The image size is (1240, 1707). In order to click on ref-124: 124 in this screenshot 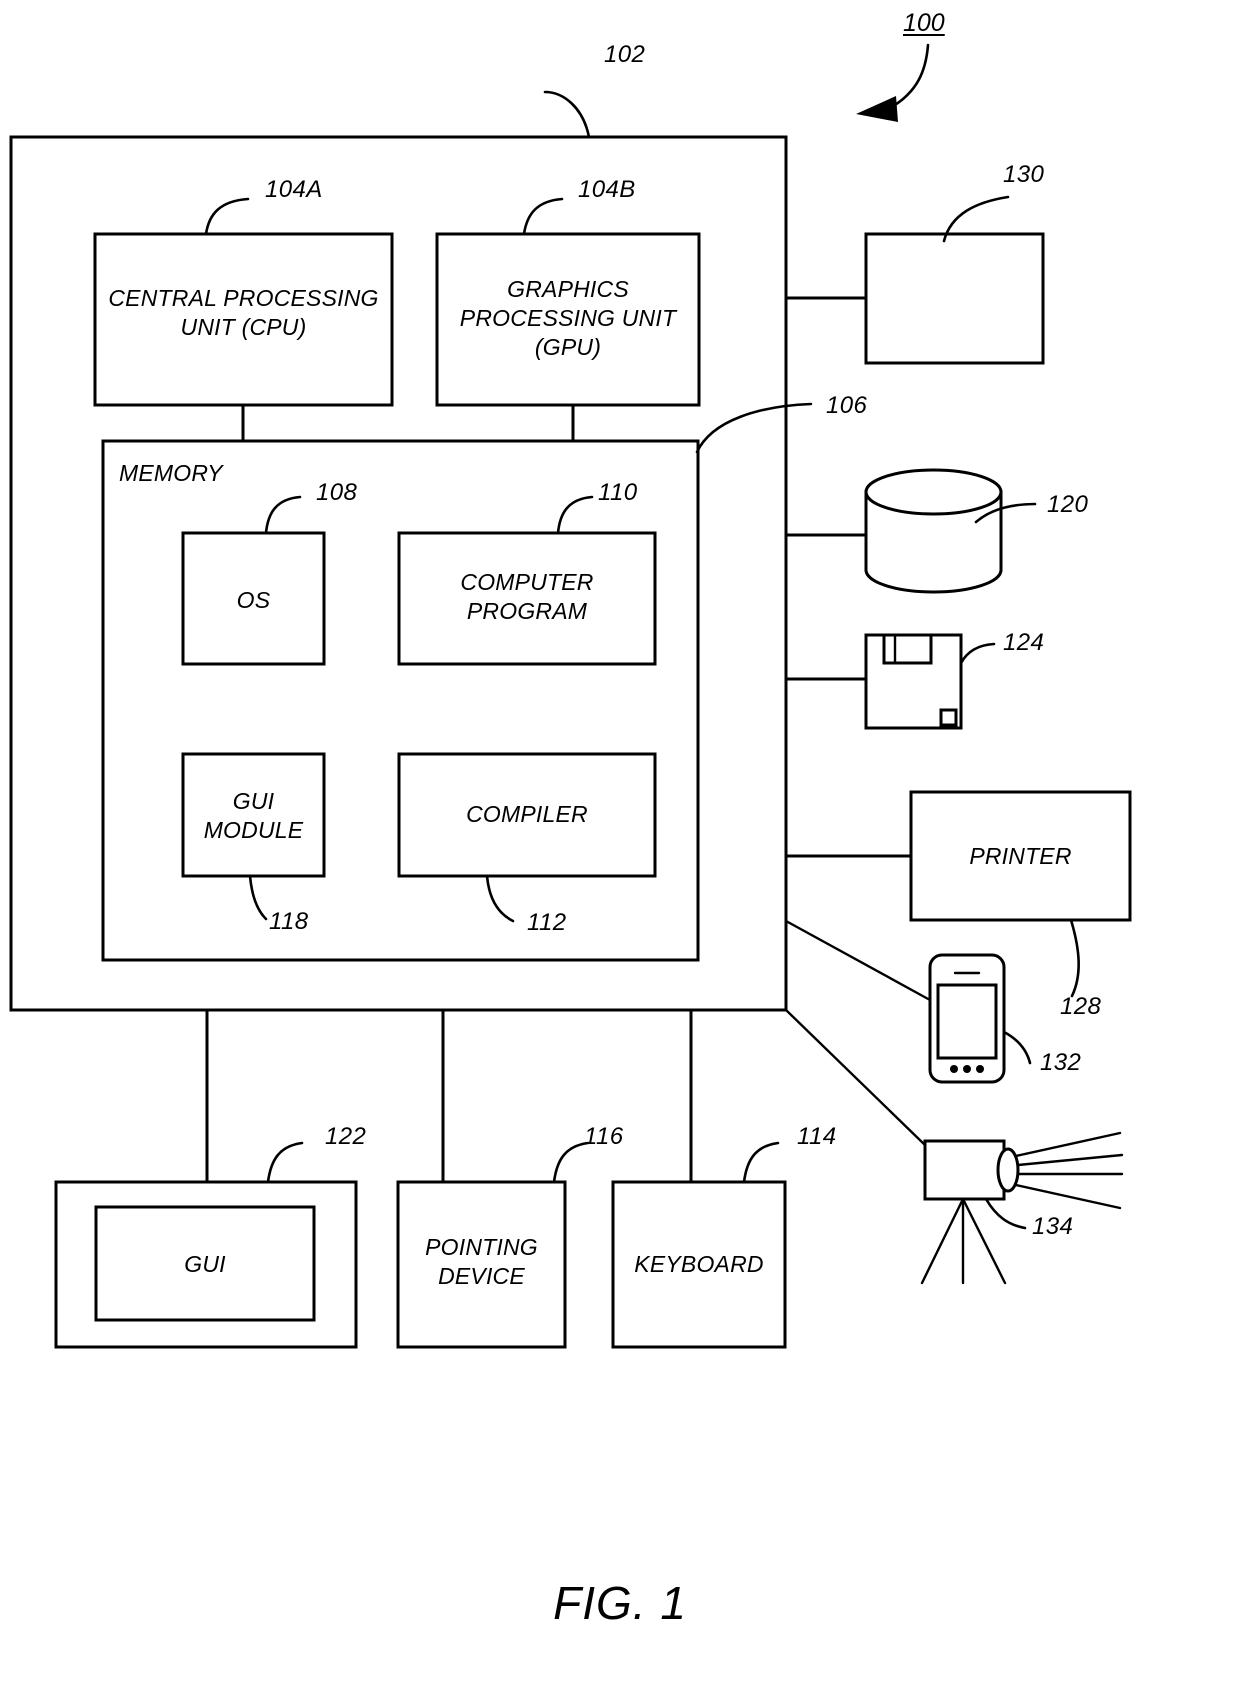, I will do `click(1024, 642)`.